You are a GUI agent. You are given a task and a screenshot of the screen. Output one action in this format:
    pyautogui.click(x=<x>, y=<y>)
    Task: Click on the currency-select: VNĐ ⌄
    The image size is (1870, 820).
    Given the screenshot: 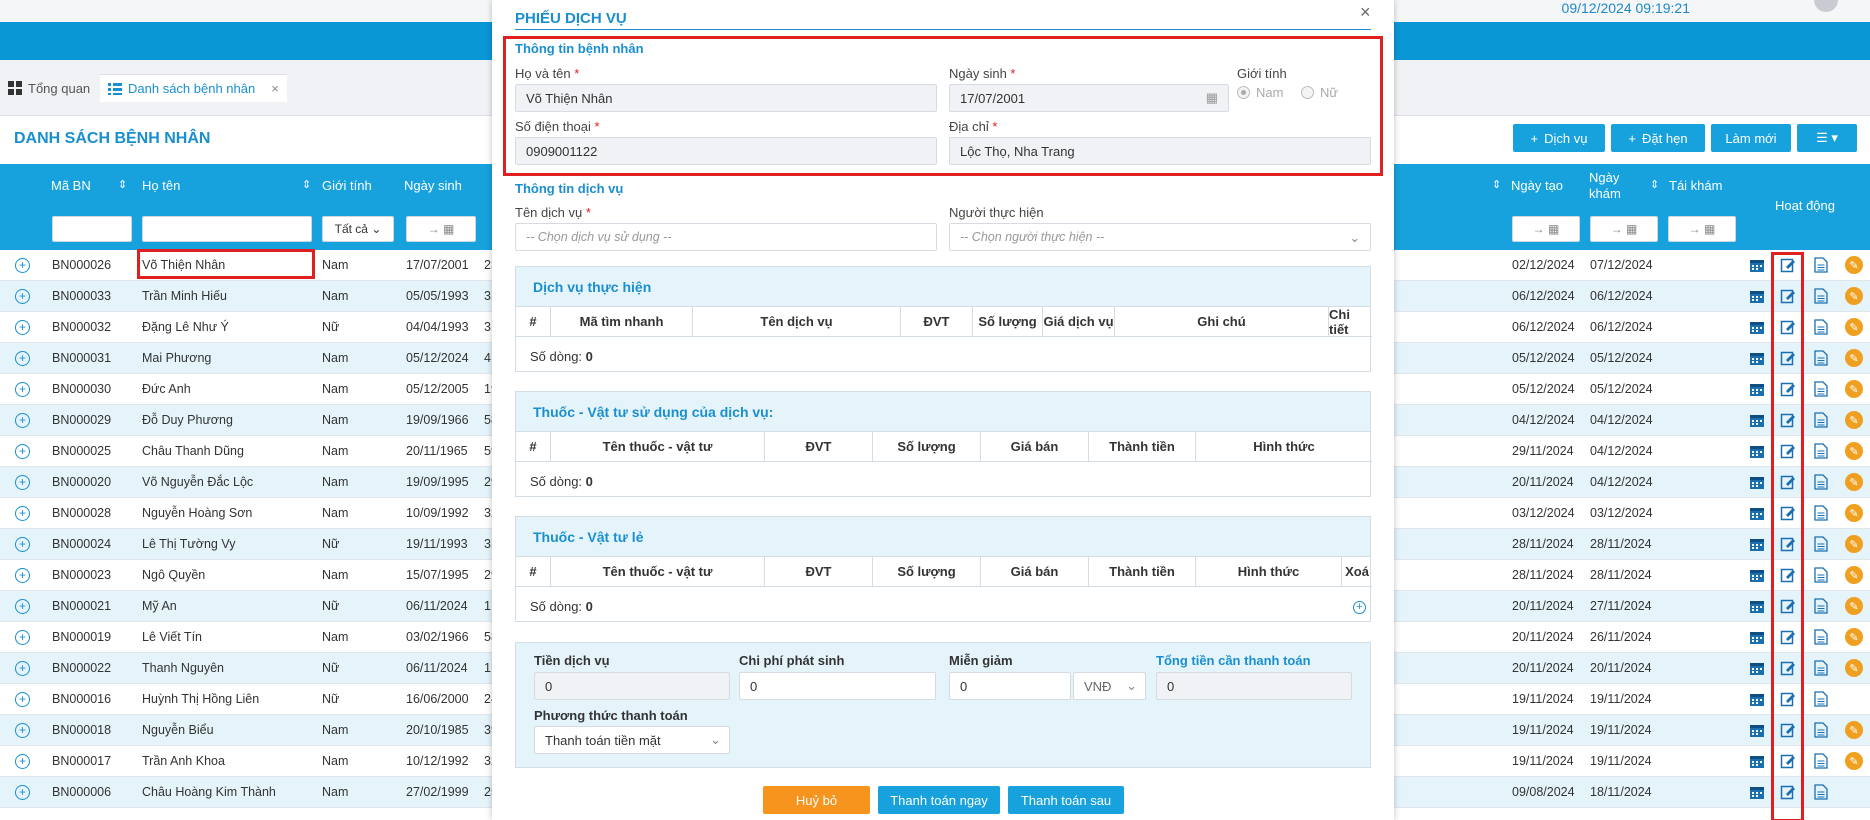 What is the action you would take?
    pyautogui.click(x=1109, y=686)
    